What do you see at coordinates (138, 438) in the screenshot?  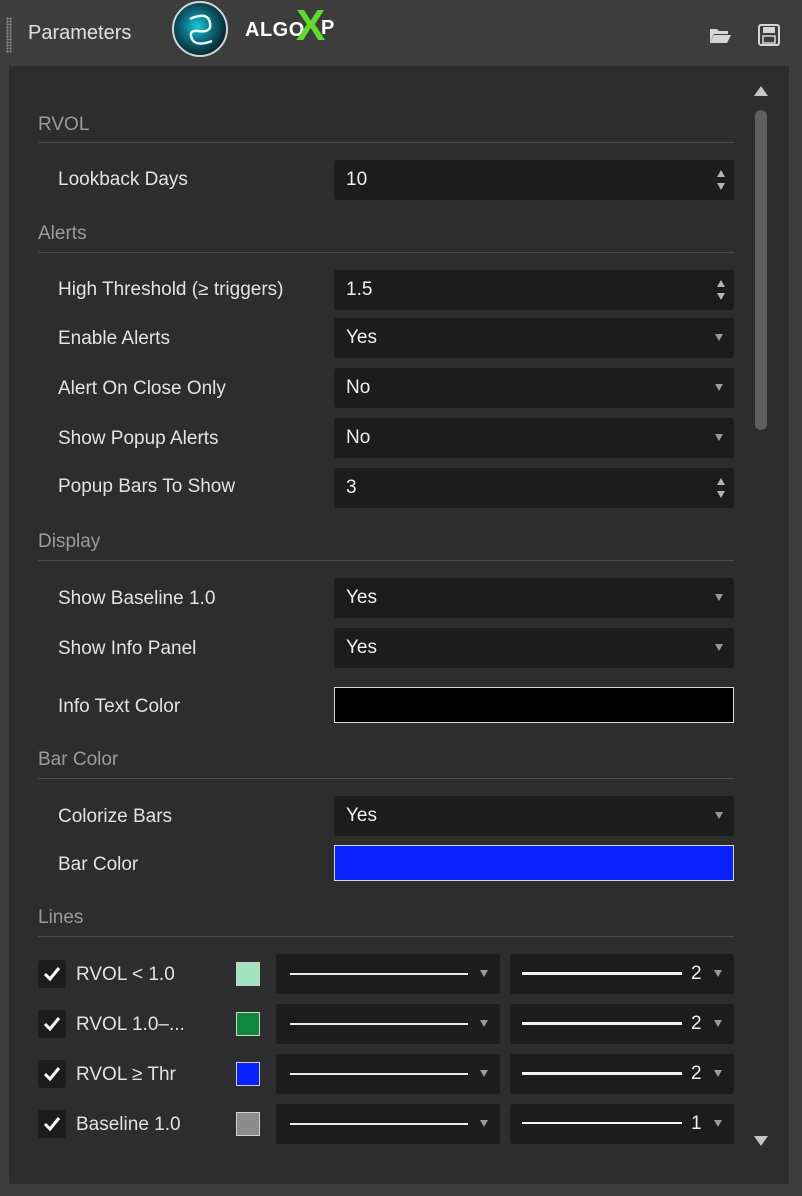 I see `label-show-popup: Show Popup Alerts` at bounding box center [138, 438].